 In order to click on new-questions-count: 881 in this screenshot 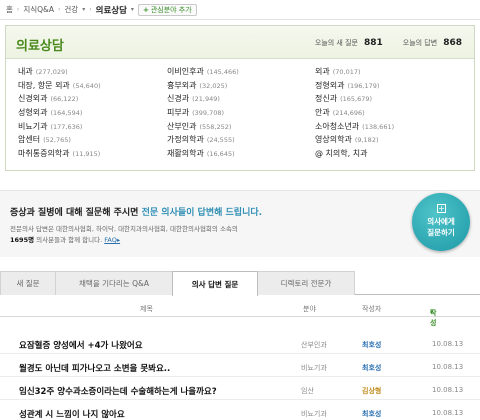, I will do `click(373, 43)`.